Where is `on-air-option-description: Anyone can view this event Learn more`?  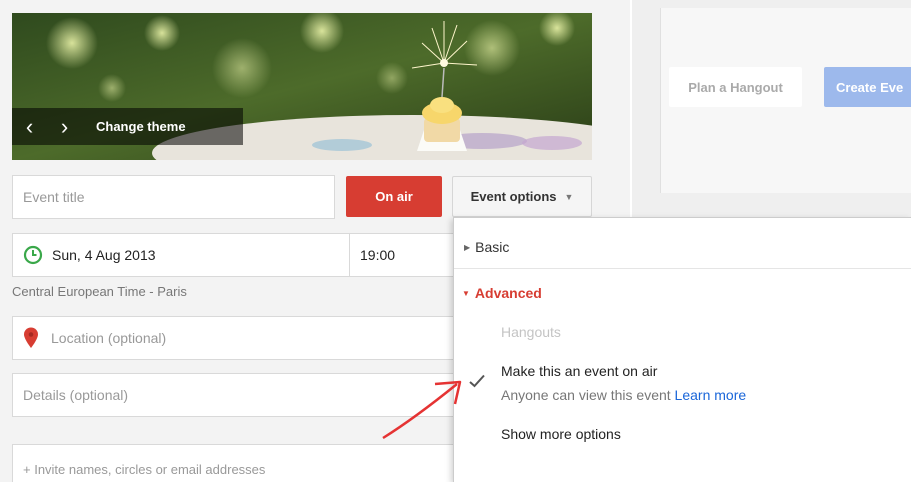 on-air-option-description: Anyone can view this event Learn more is located at coordinates (623, 395).